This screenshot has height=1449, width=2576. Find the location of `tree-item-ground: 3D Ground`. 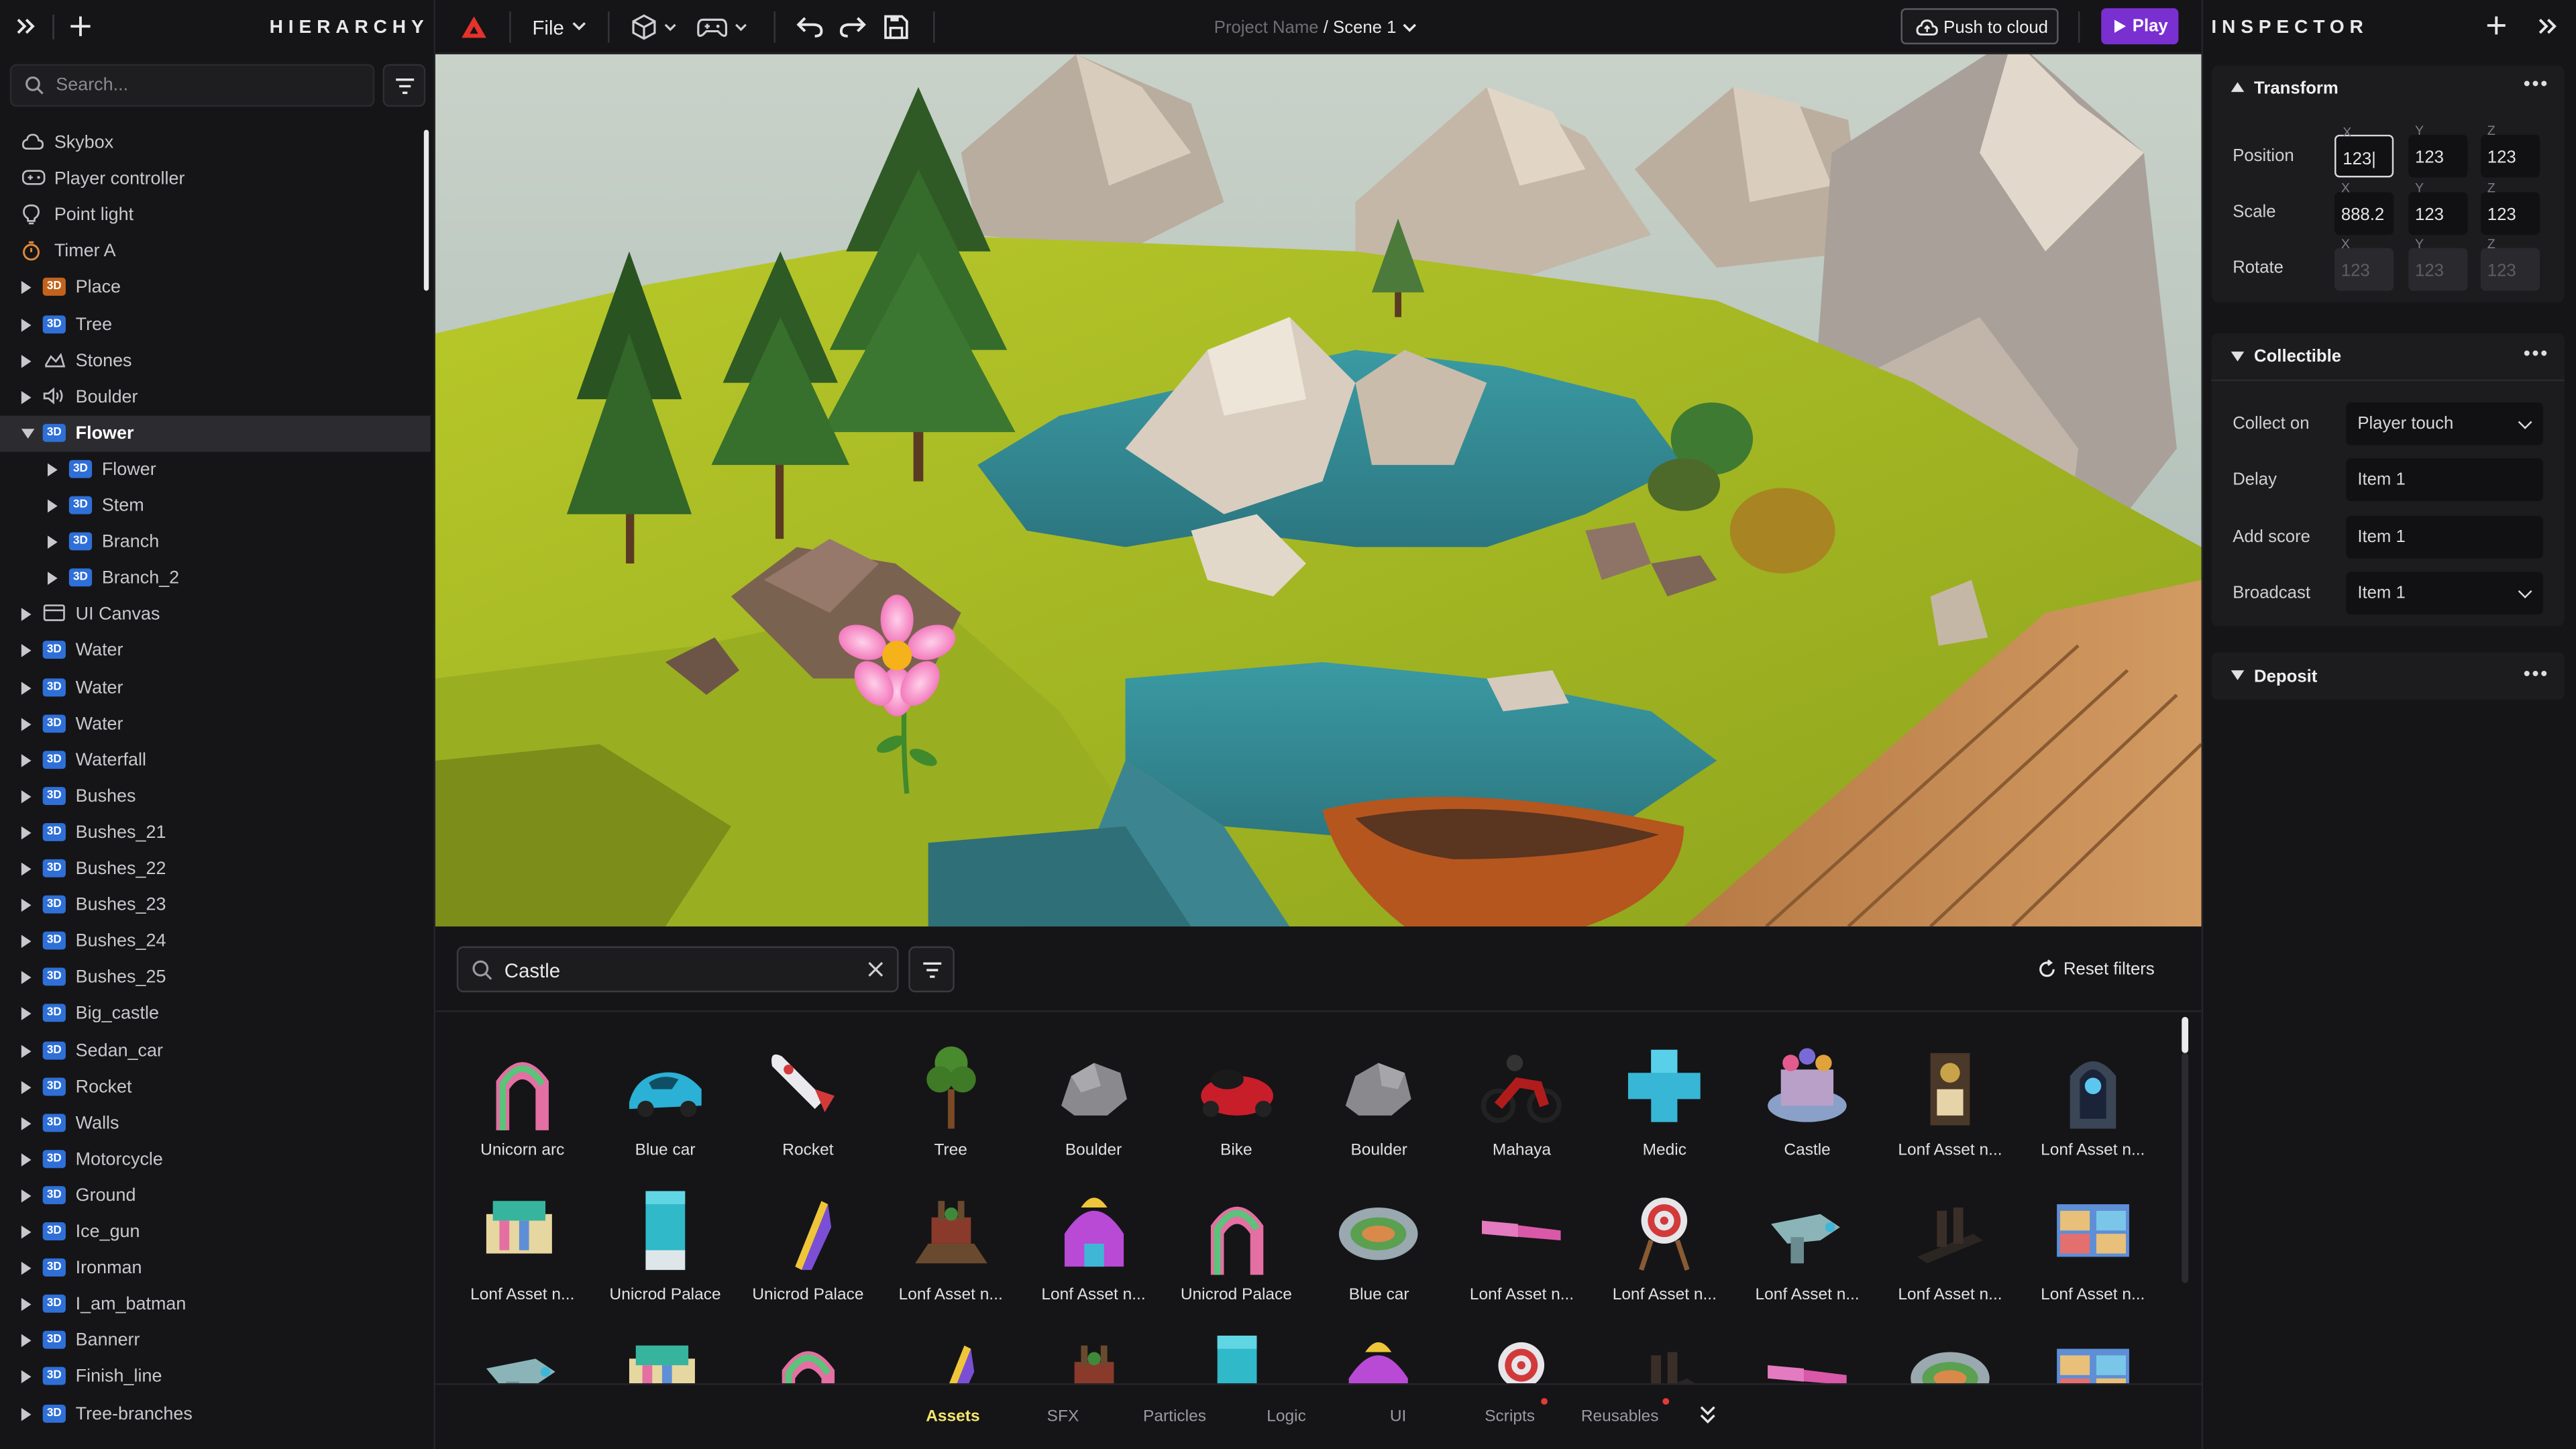

tree-item-ground: 3D Ground is located at coordinates (215, 1196).